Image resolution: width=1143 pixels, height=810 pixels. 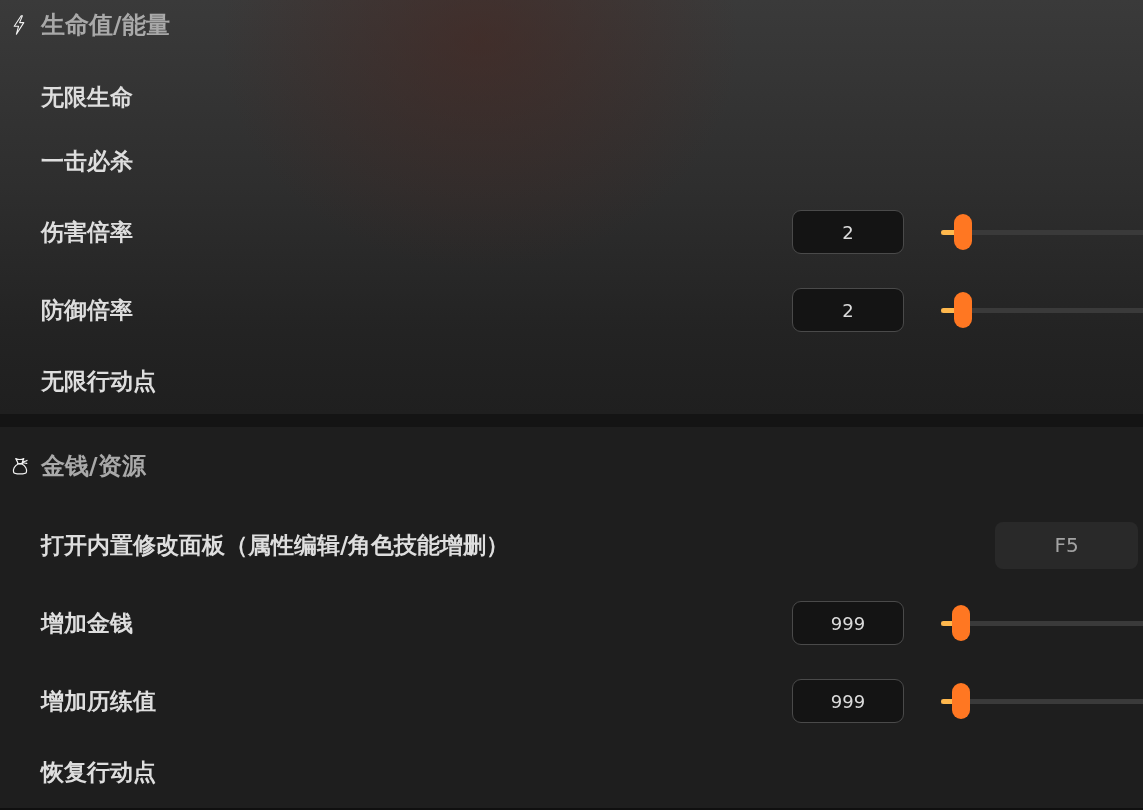 I want to click on money-bag-icon, so click(x=20, y=466).